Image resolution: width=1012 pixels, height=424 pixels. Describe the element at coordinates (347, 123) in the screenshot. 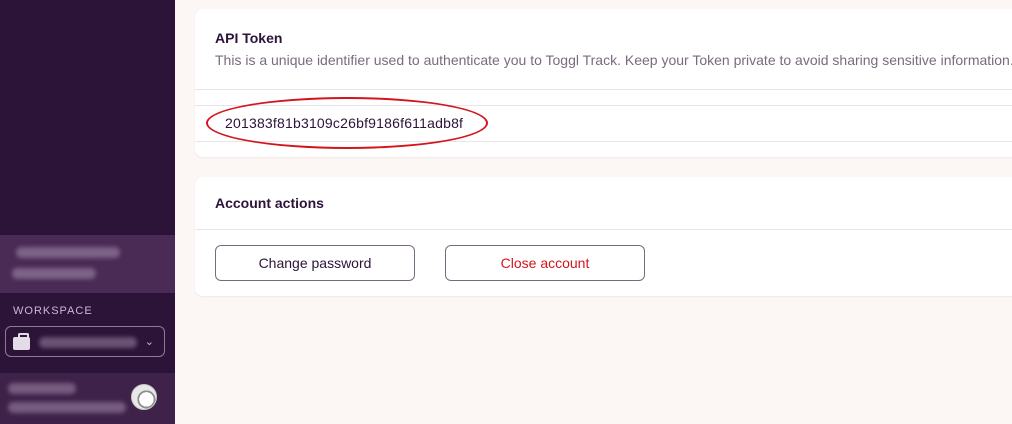

I see `highlight-annotation` at that location.